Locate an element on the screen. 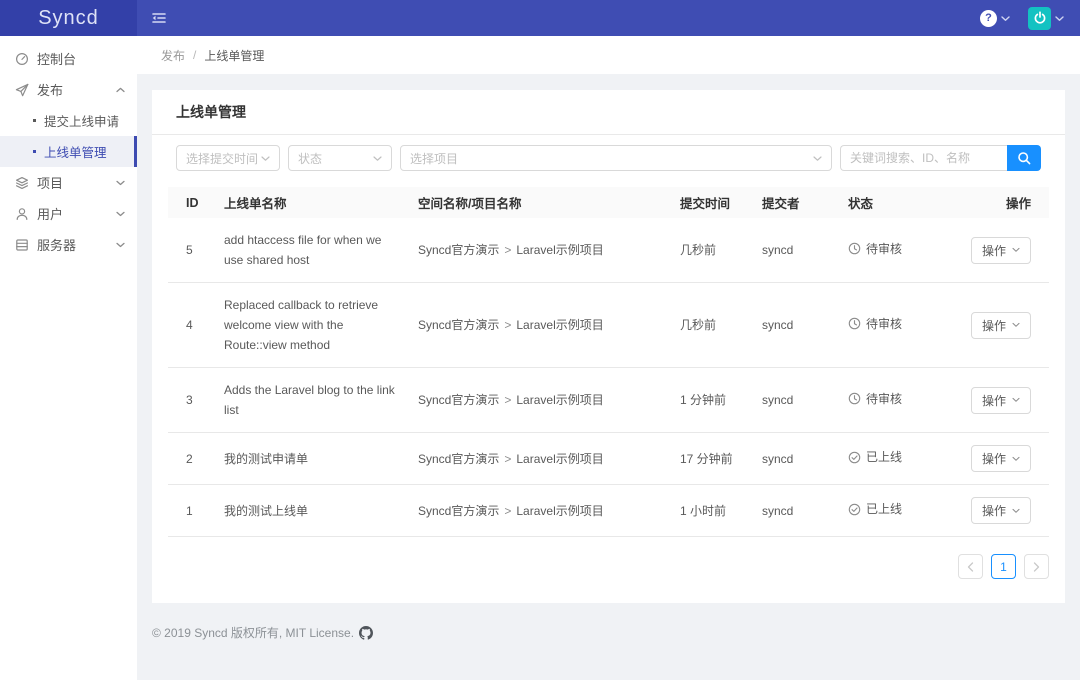 The image size is (1080, 680). chevron-right-icon is located at coordinates (1036, 566).